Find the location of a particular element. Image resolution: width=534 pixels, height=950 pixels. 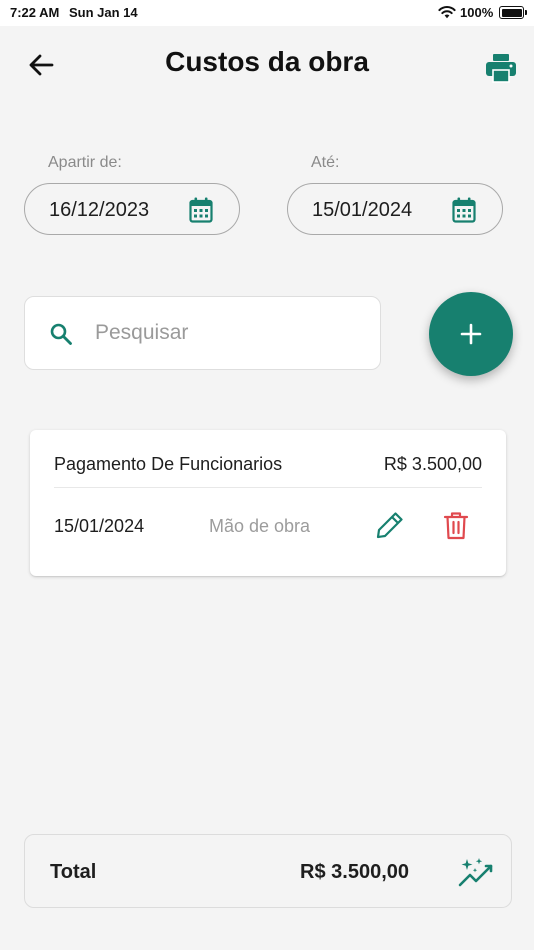

sparkle-chart-icon is located at coordinates (476, 873).